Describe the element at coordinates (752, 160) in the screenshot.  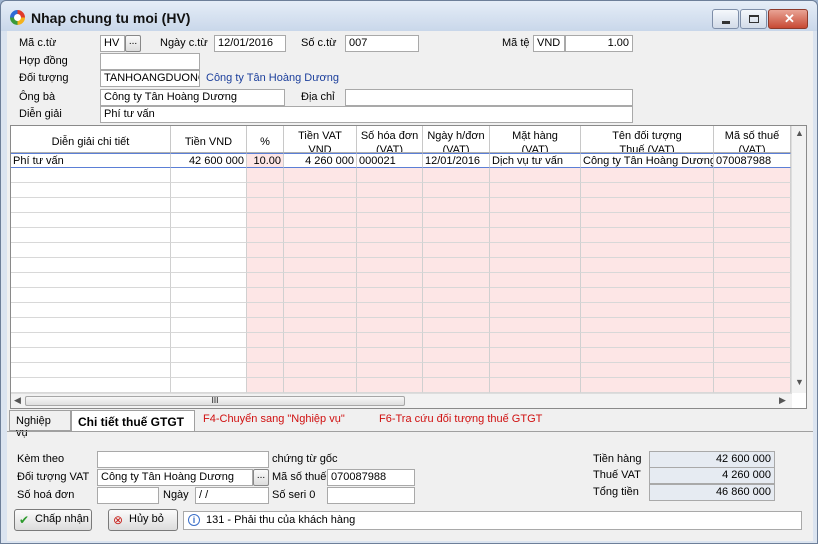
I see `table-cell: 070087988` at that location.